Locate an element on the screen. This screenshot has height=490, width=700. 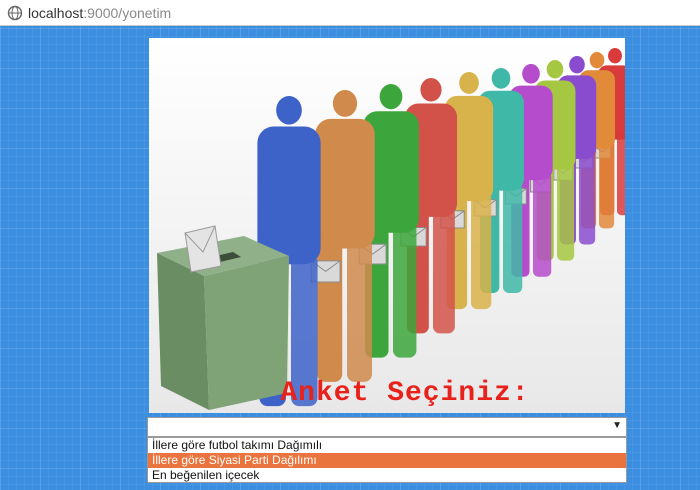
url-path: :9000/yonetim is located at coordinates (127, 12).